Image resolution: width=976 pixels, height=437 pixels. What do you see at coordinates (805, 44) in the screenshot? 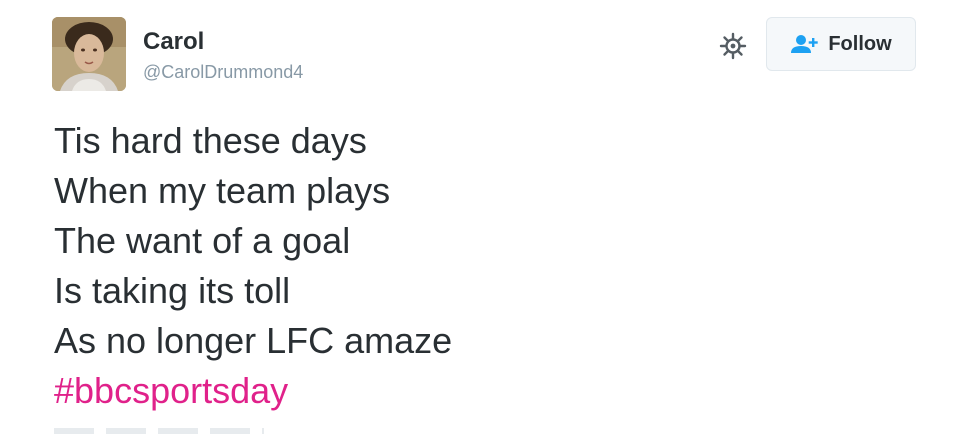
I see `add-user-icon` at bounding box center [805, 44].